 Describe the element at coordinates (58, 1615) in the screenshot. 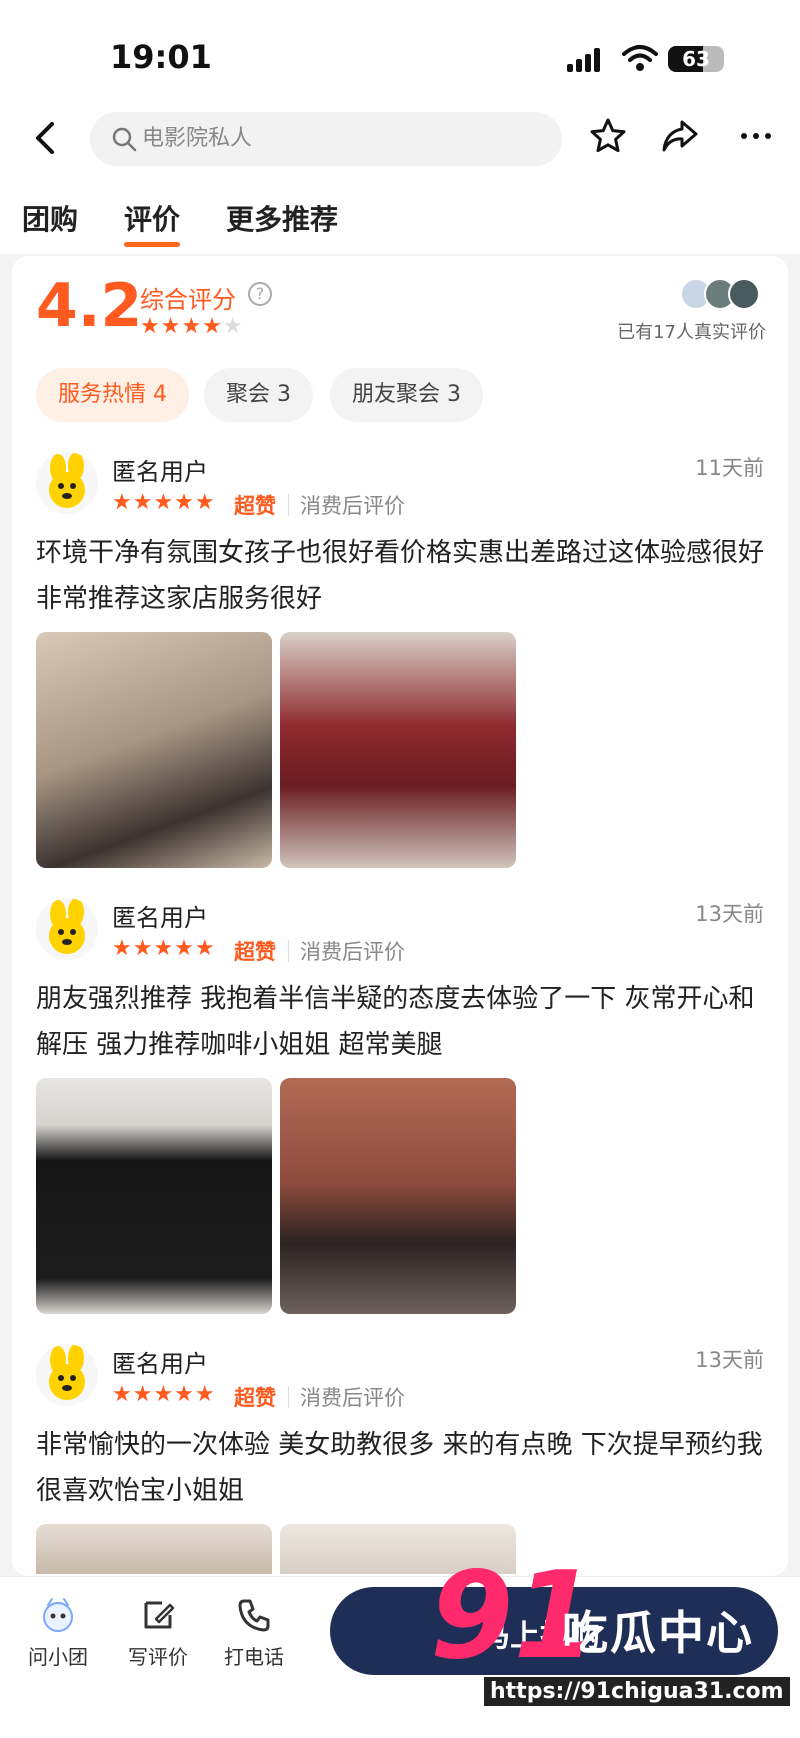

I see `assistant-icon` at that location.